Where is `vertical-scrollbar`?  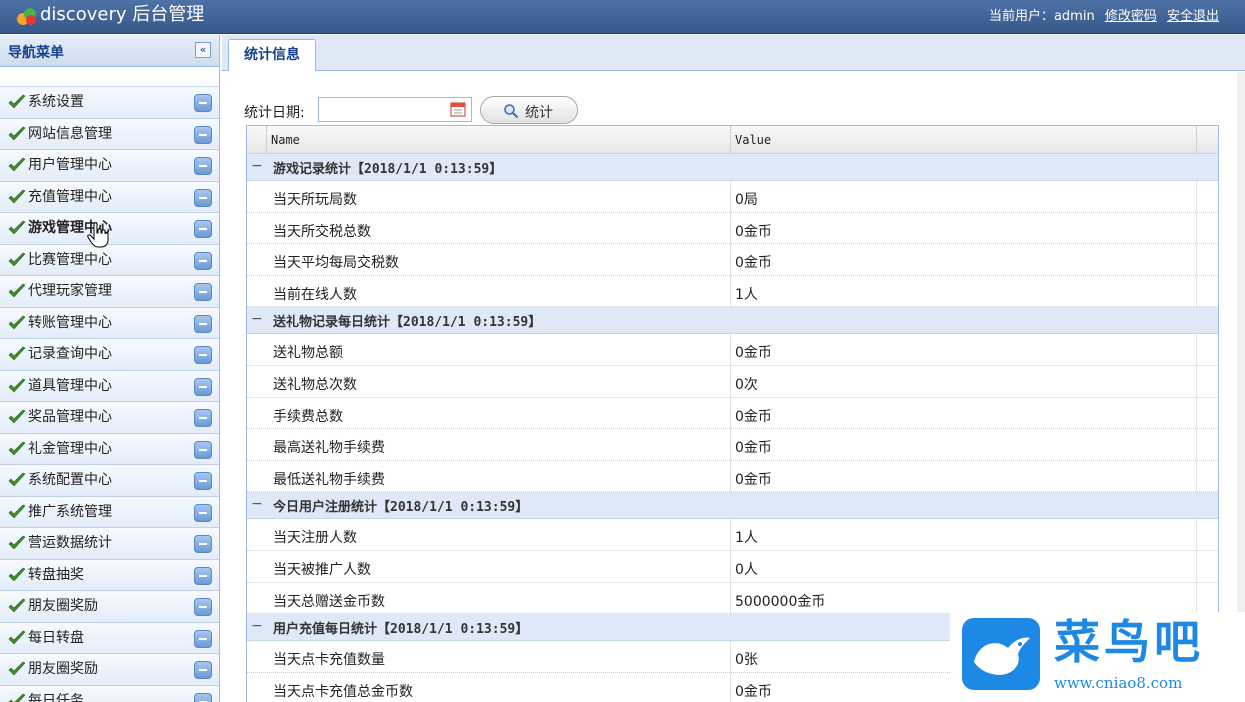
vertical-scrollbar is located at coordinates (1241, 387).